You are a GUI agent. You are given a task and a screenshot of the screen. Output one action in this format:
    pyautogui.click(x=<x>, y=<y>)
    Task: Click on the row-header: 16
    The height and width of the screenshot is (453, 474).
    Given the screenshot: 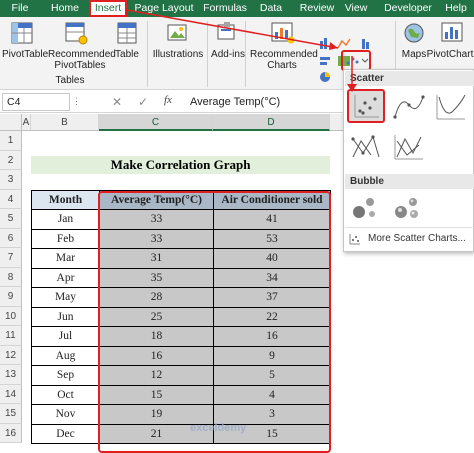 What is the action you would take?
    pyautogui.click(x=11, y=433)
    